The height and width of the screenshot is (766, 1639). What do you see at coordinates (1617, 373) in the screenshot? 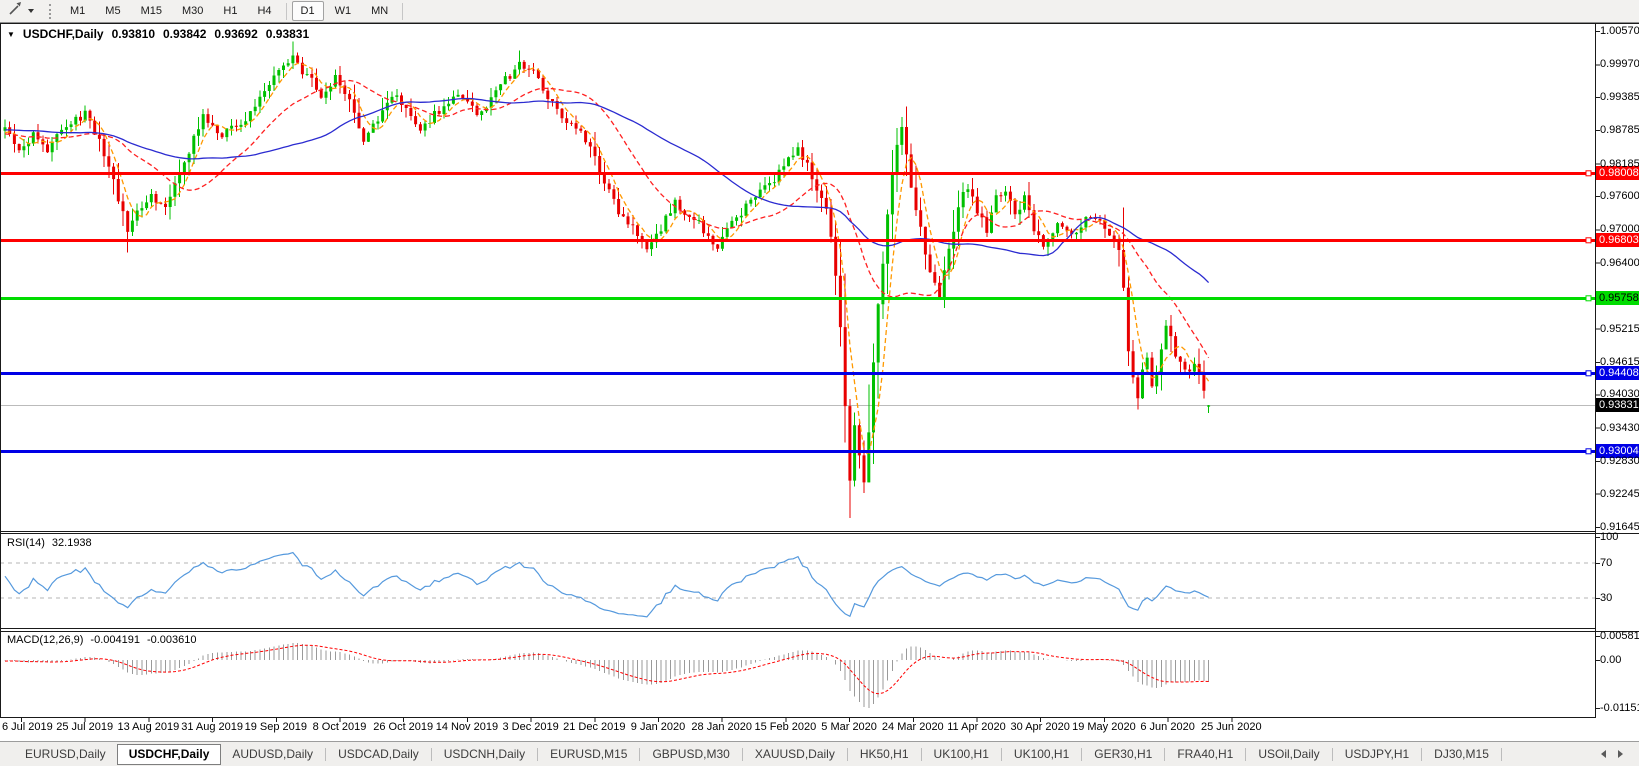
I see `price-level-label: 0.94408` at bounding box center [1617, 373].